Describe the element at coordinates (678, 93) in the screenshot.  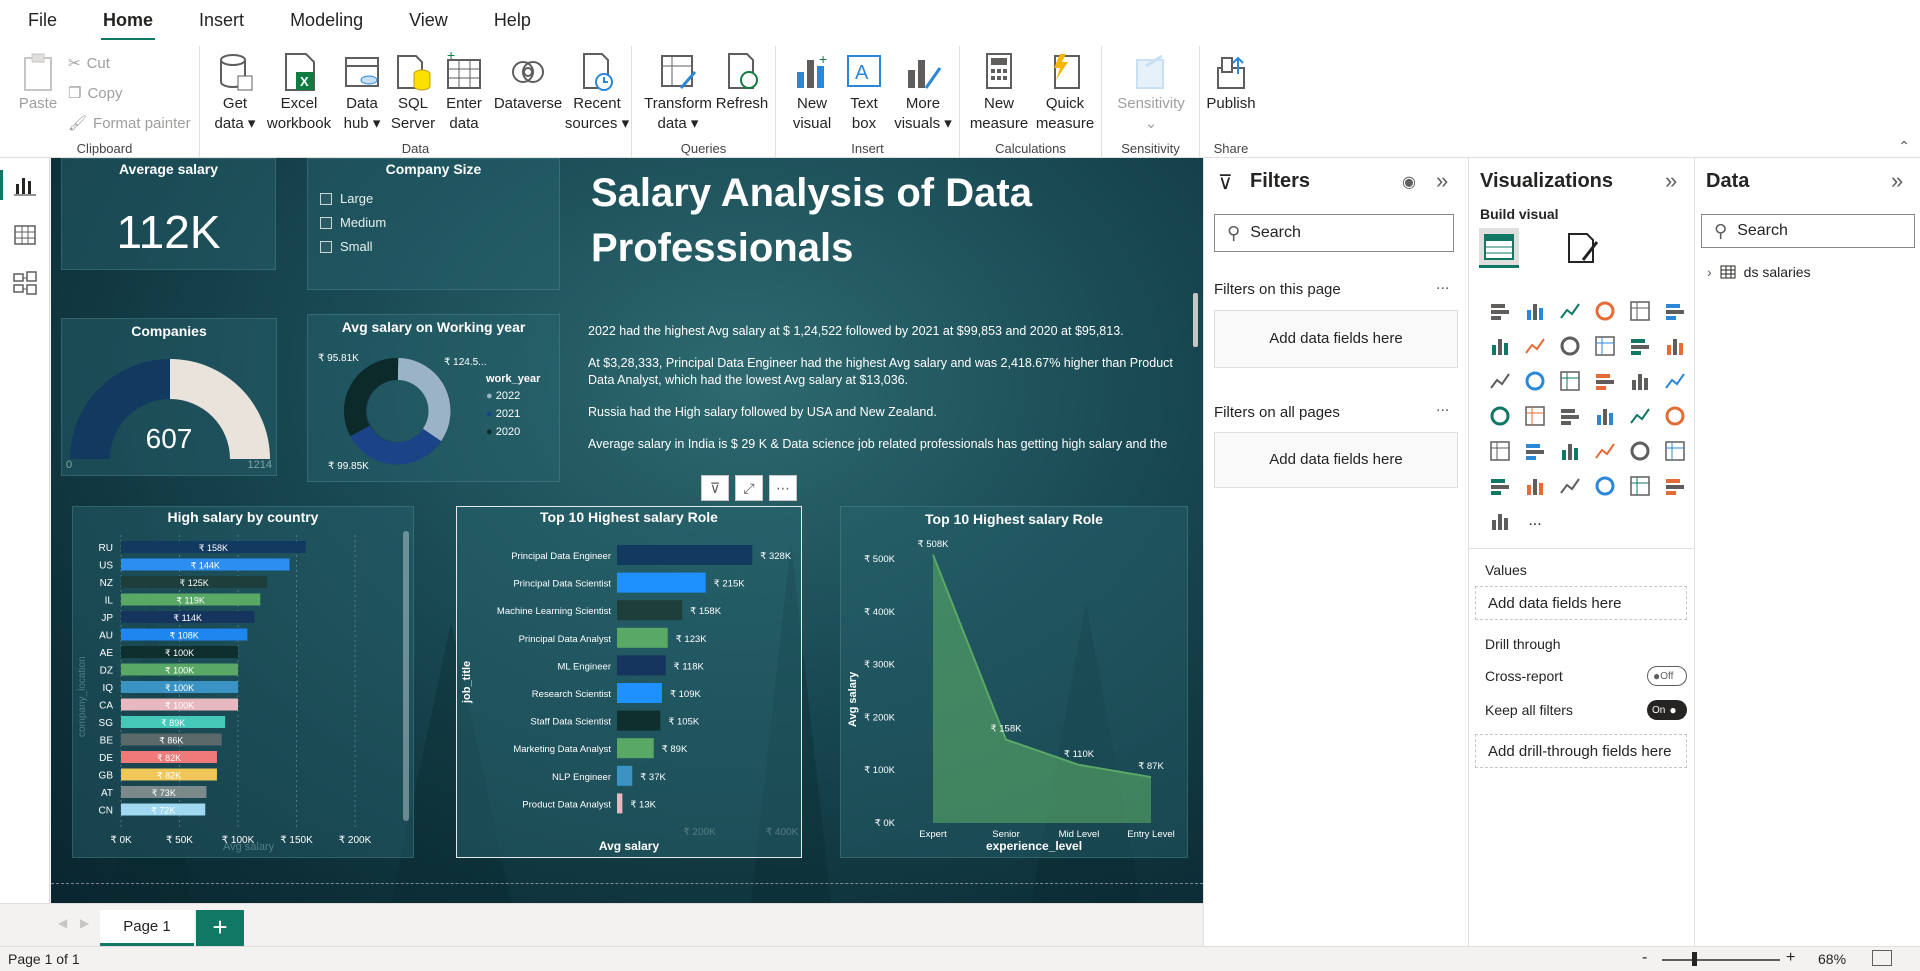
I see `transform-data-button: Transform data ▾` at that location.